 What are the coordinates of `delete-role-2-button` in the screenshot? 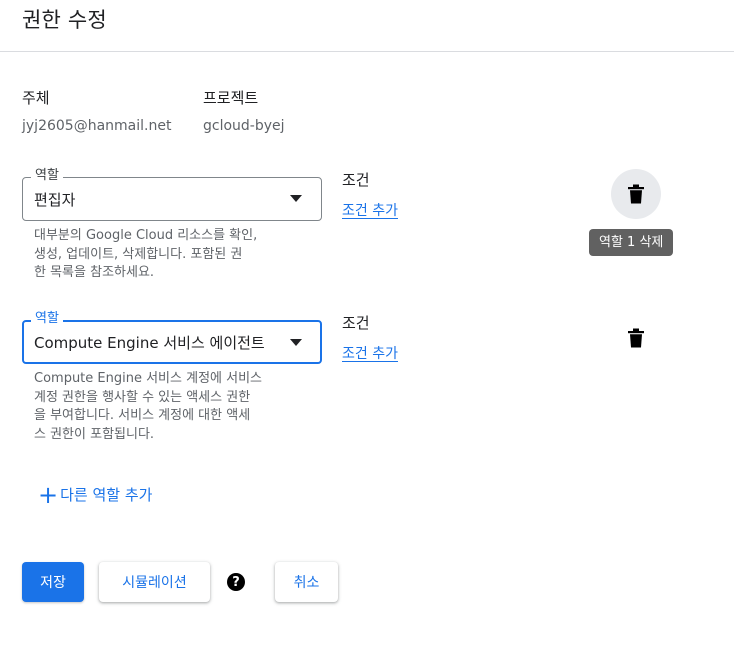 It's located at (636, 338).